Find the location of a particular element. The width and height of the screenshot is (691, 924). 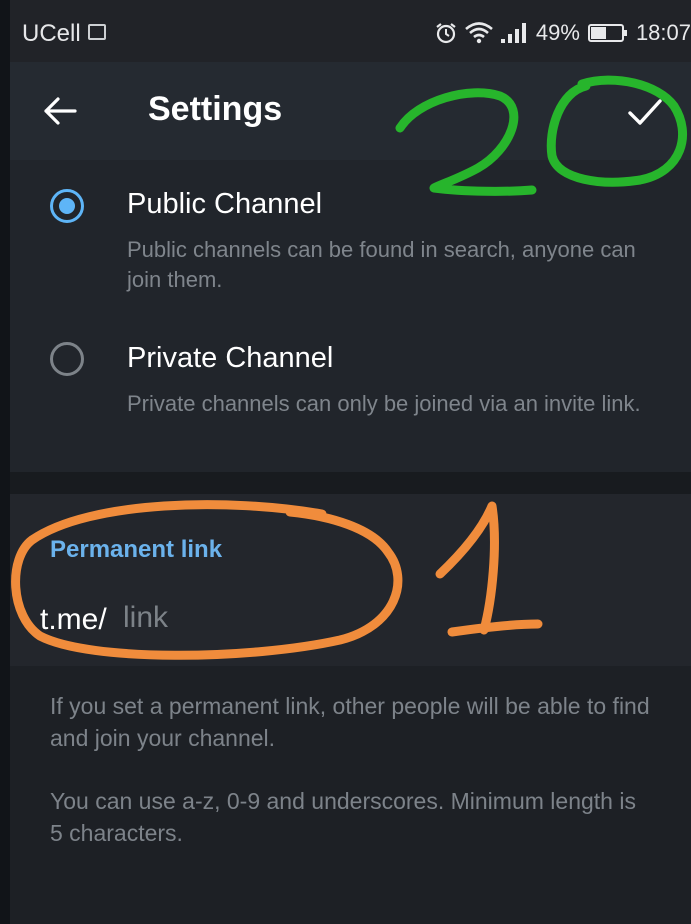

private-channel-radio is located at coordinates (67, 359).